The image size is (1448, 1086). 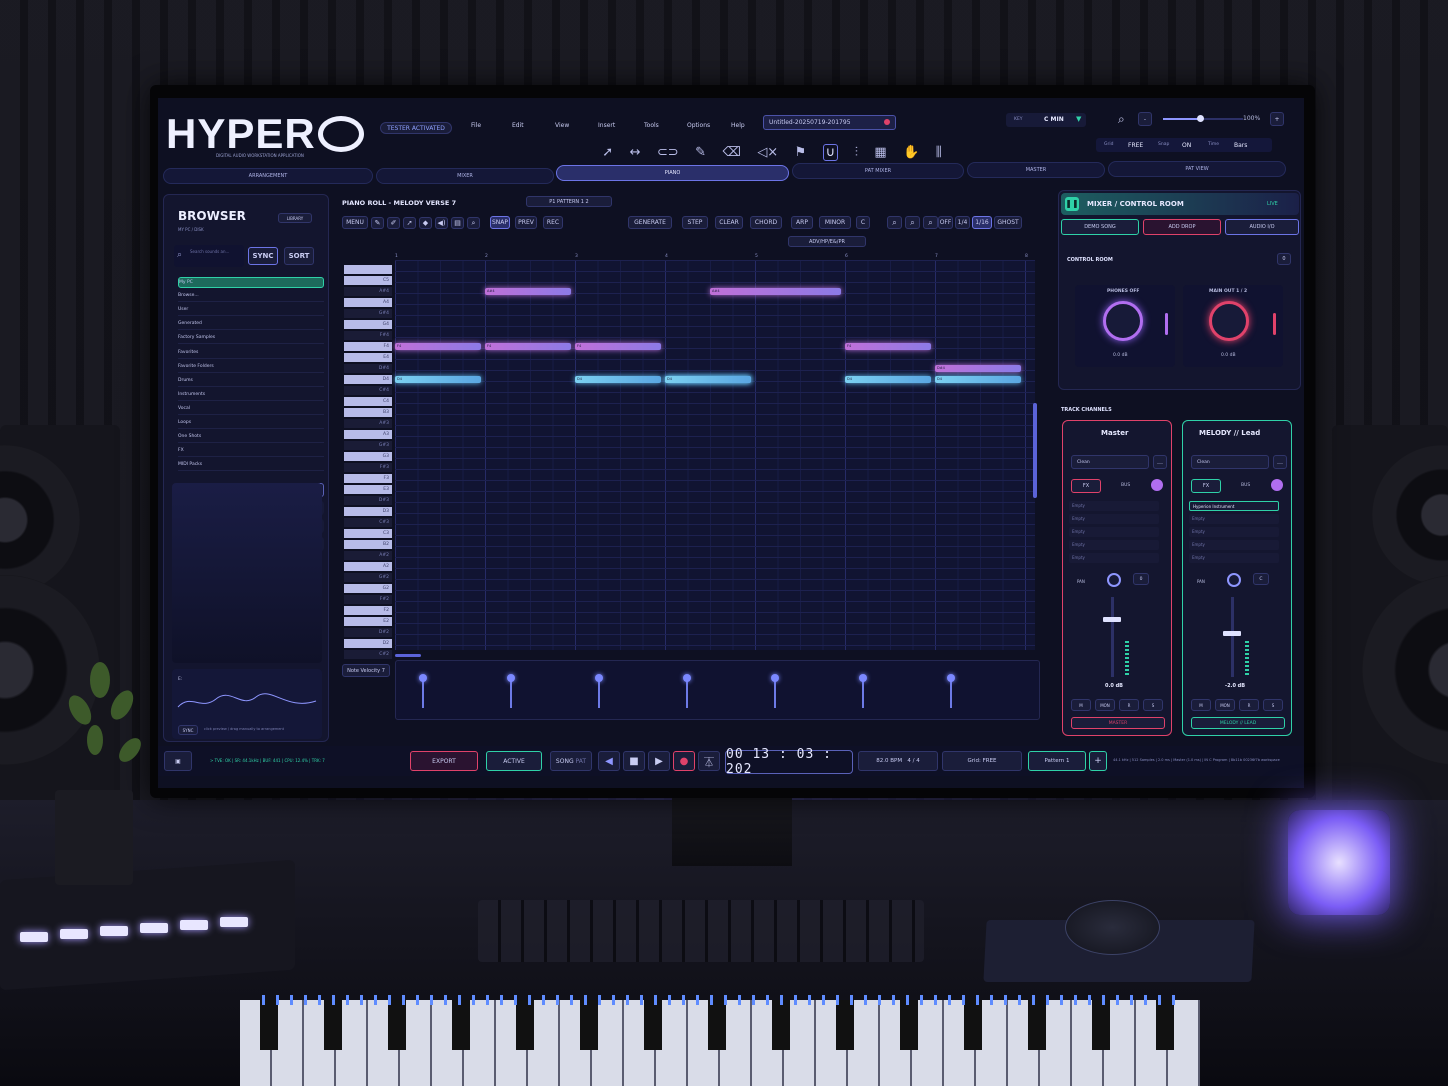 I want to click on zoom-fit-icon: ⌕, so click(x=912, y=222).